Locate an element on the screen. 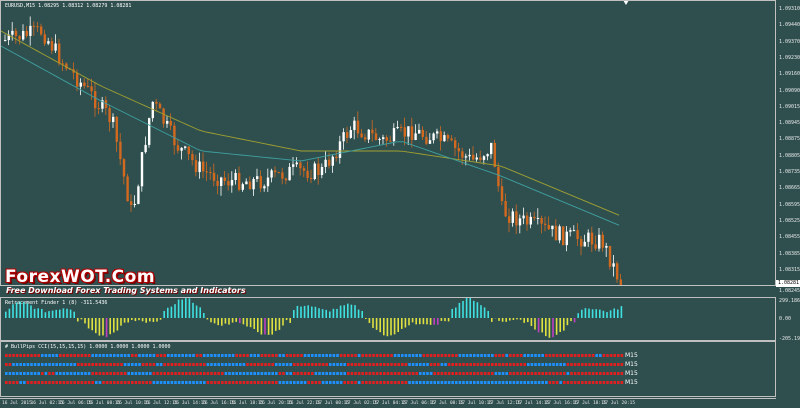 The image size is (800, 408). retracement-finder-pane: Retracement Finder 1 (8) -311.5436 is located at coordinates (388, 319).